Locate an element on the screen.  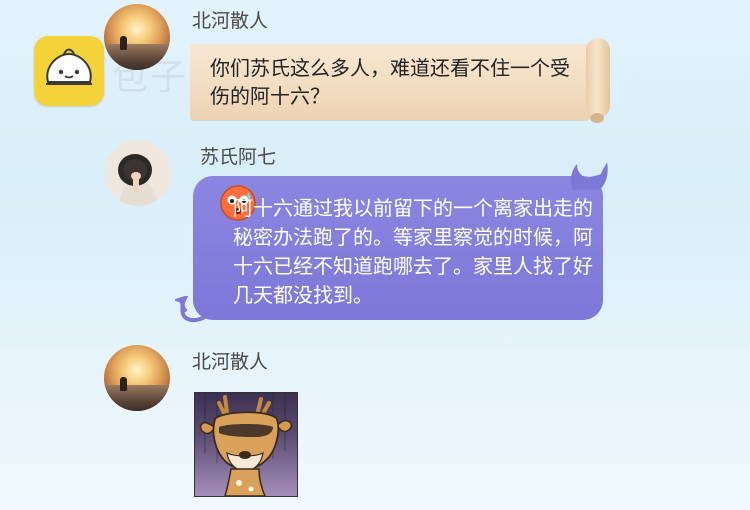
sender-name: 苏氏阿七 is located at coordinates (238, 157).